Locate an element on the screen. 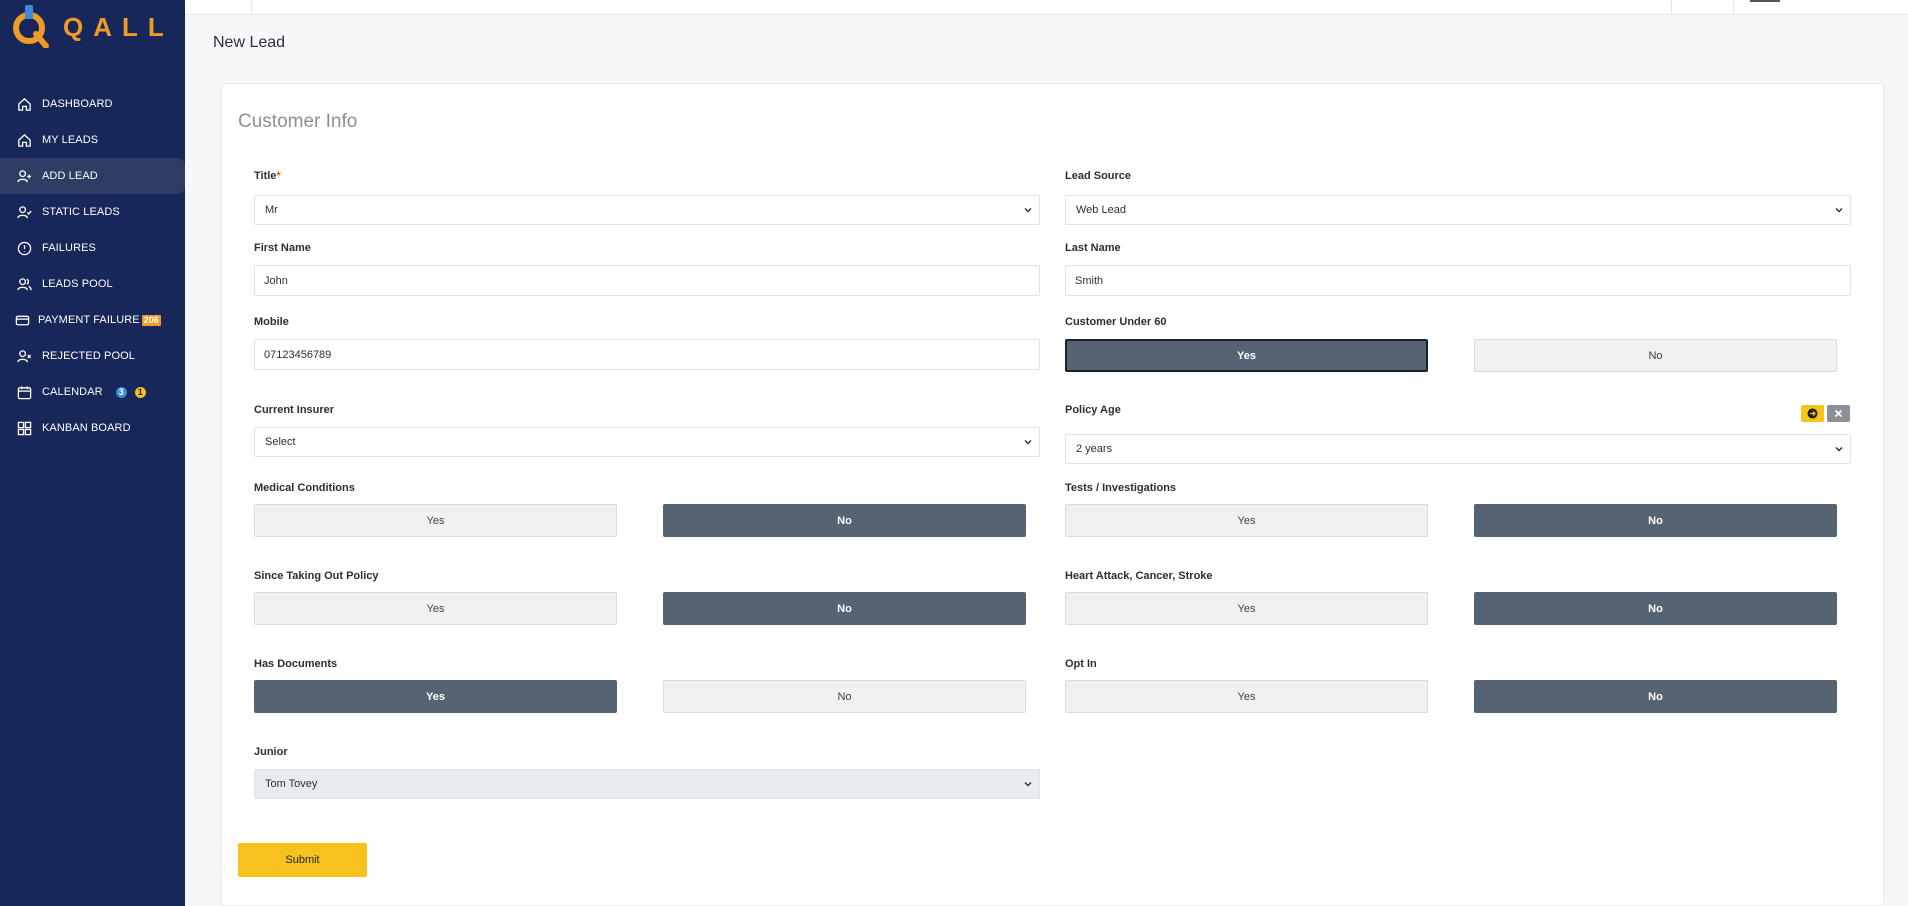 The width and height of the screenshot is (1908, 906). policy-age-select: 2 years is located at coordinates (1458, 449).